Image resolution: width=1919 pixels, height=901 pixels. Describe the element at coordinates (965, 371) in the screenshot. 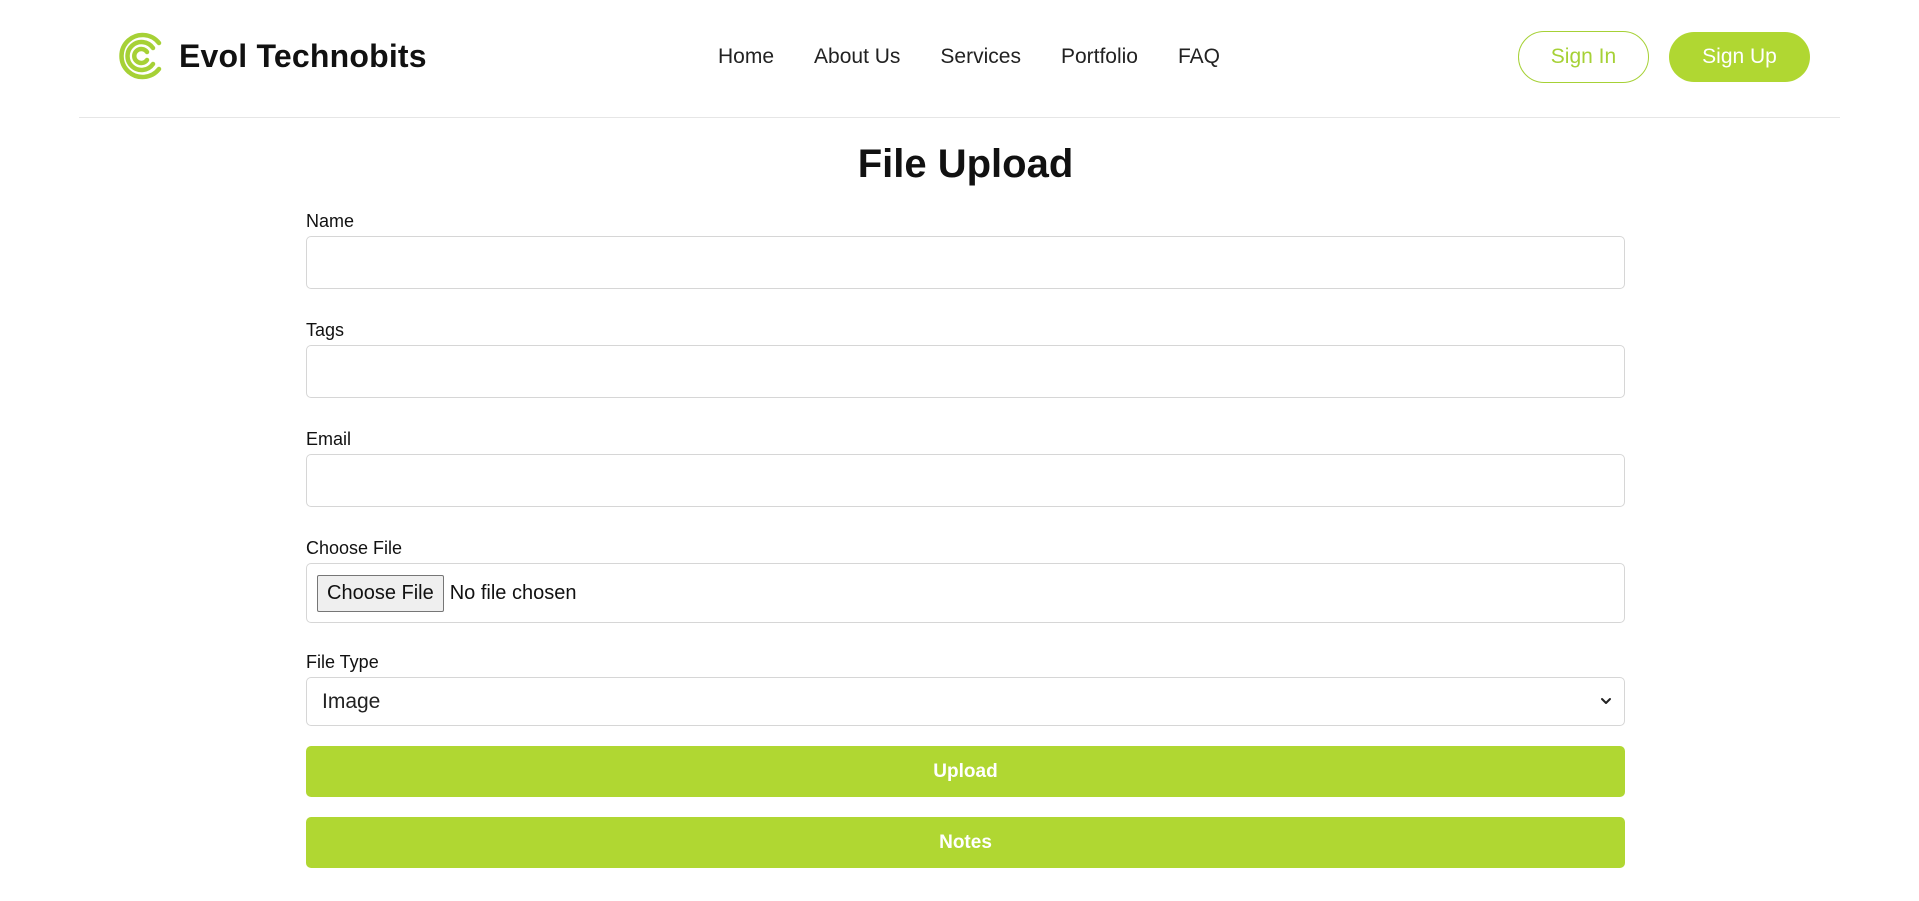

I see `tags-input` at that location.